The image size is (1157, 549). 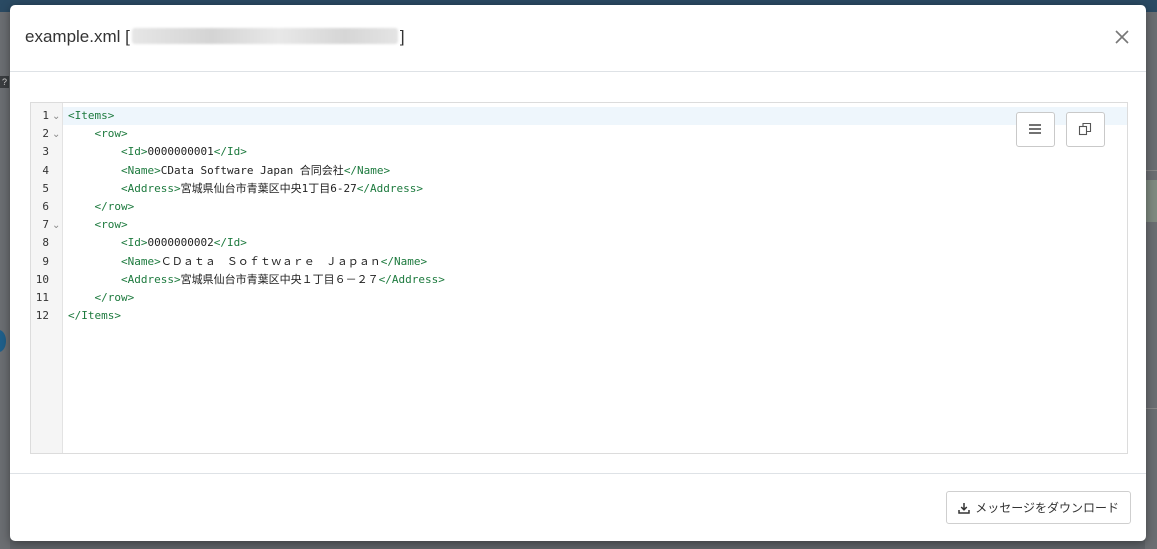 I want to click on code-line: <Address>宮城県仙台市青葉区中央1丁目6-27</Address>, so click(x=245, y=189).